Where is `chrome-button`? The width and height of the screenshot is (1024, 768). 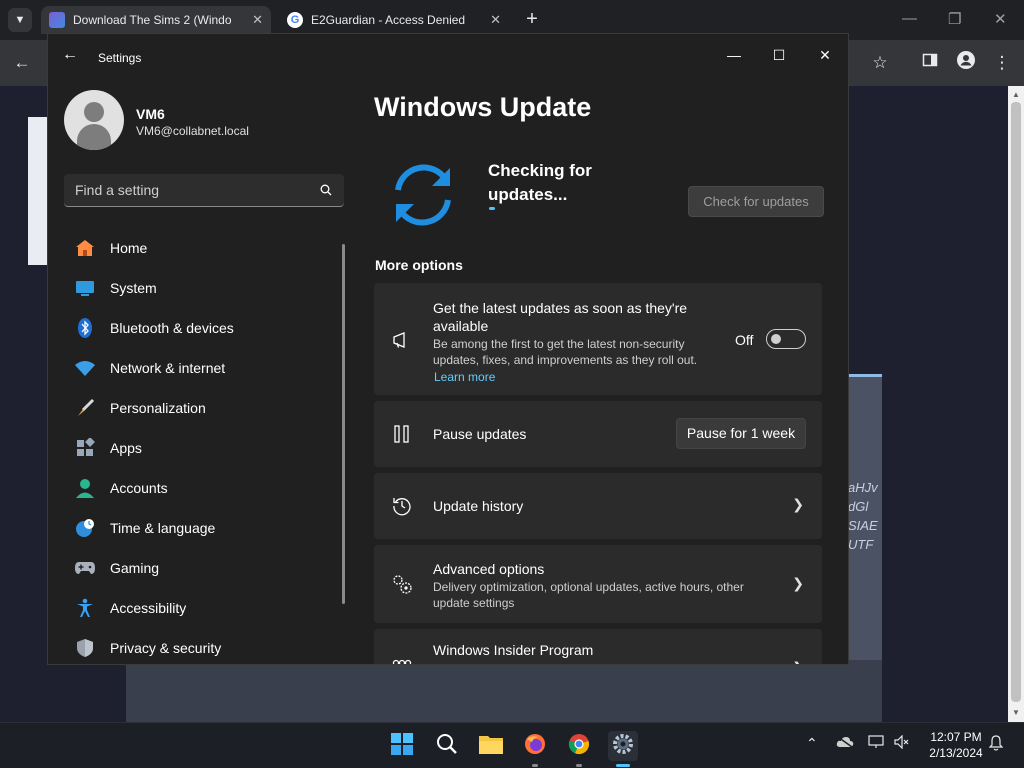 chrome-button is located at coordinates (579, 749).